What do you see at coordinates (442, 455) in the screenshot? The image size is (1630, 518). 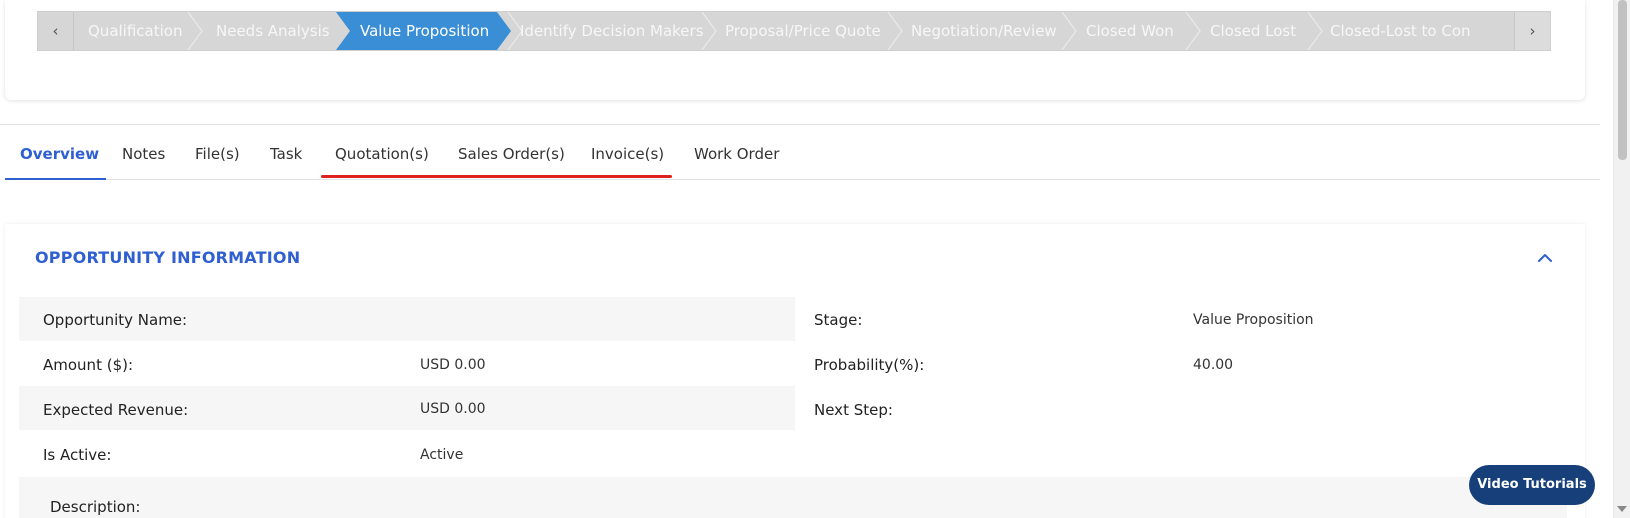 I see `is-active-value: Active` at bounding box center [442, 455].